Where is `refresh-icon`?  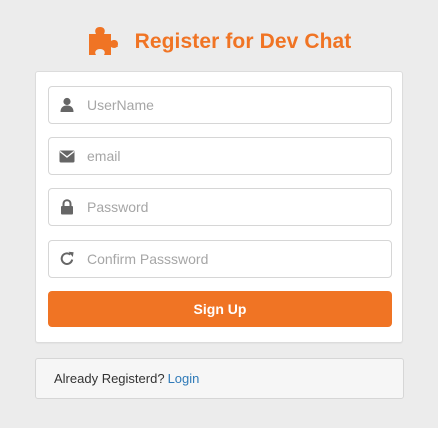 refresh-icon is located at coordinates (67, 259).